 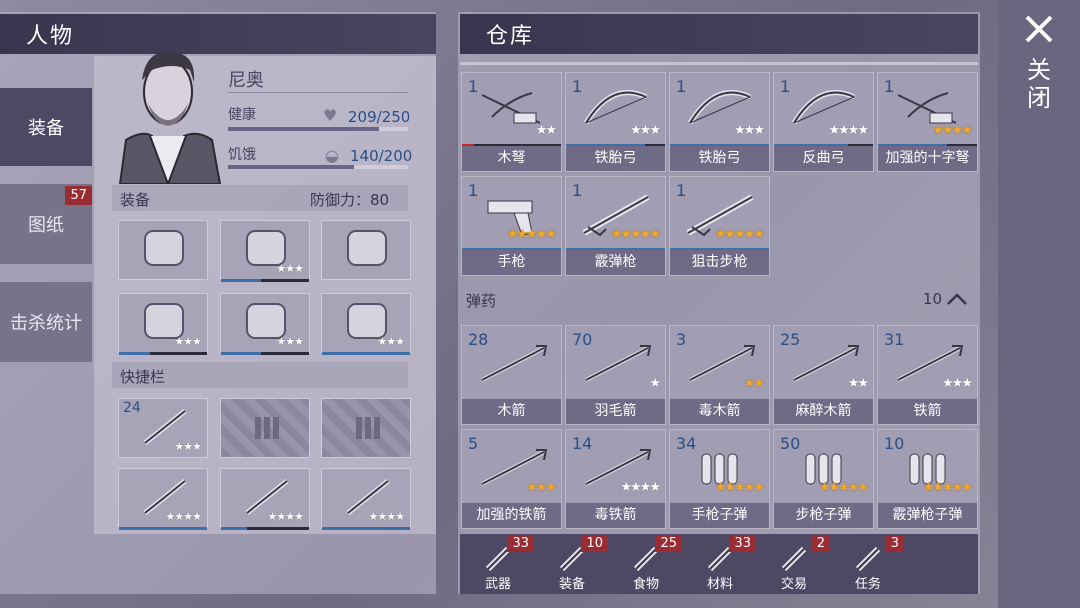 I want to click on tab-axe: 33 武器, so click(x=498, y=565).